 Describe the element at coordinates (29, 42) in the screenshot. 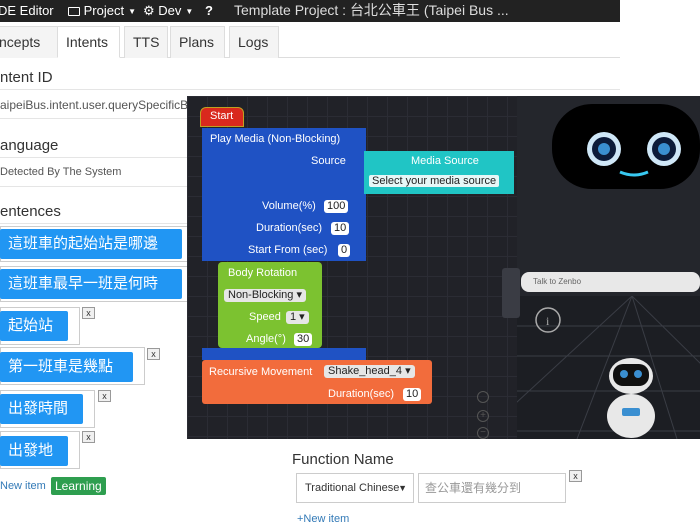

I see `tab-concepts: ncepts` at that location.